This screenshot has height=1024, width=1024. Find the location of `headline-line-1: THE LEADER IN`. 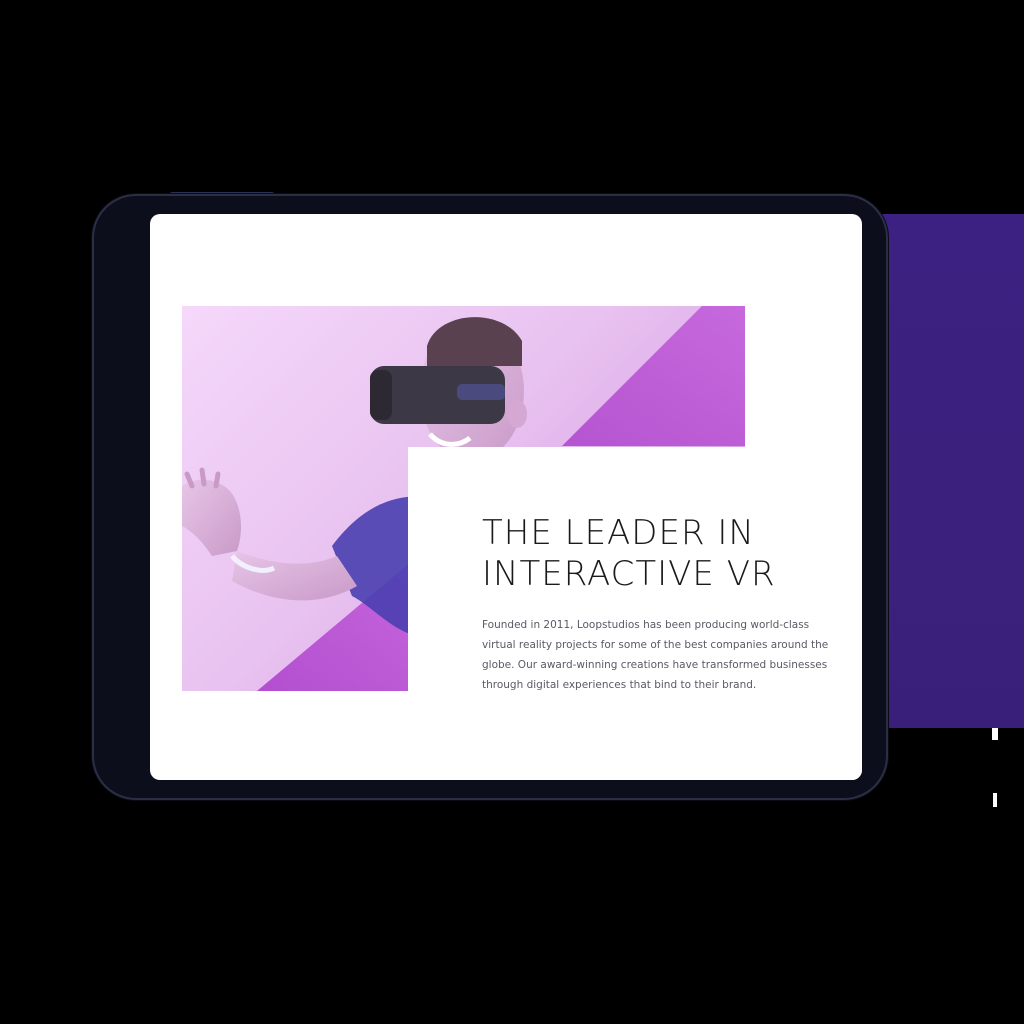

headline-line-1: THE LEADER IN is located at coordinates (618, 533).